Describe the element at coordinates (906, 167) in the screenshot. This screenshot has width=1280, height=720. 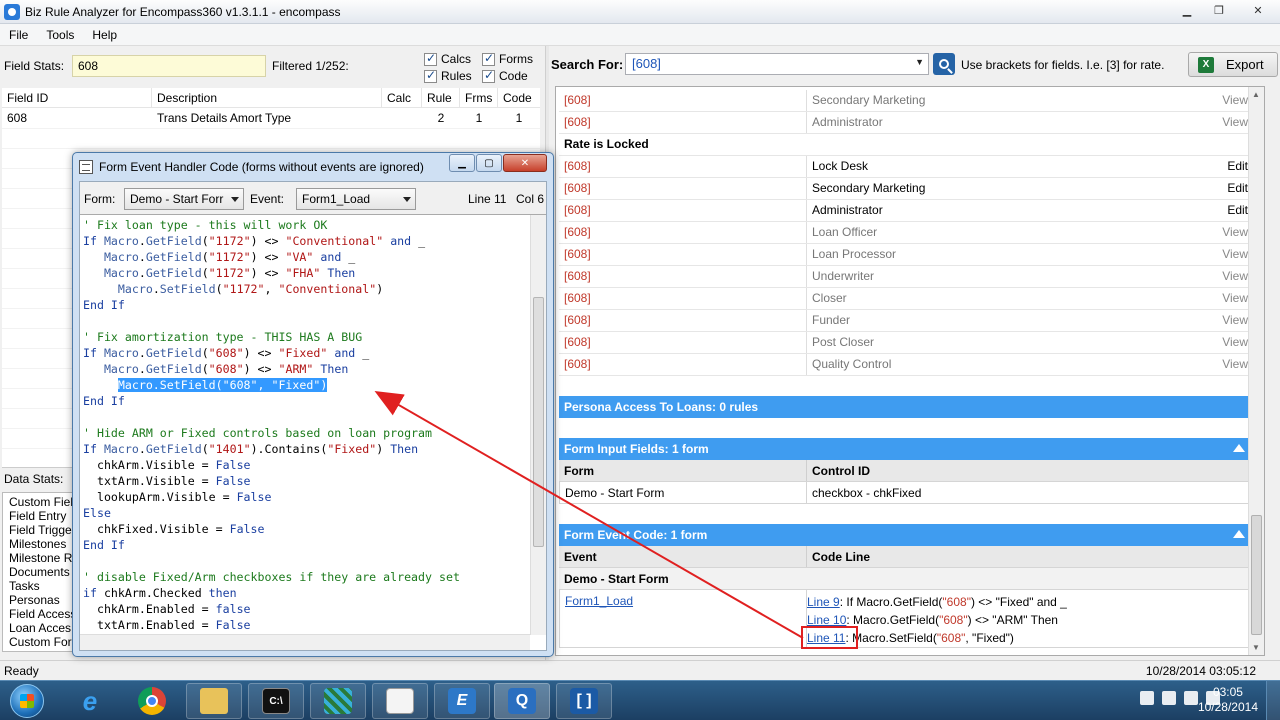
I see `table-row: [608] Lock Desk Edit` at that location.